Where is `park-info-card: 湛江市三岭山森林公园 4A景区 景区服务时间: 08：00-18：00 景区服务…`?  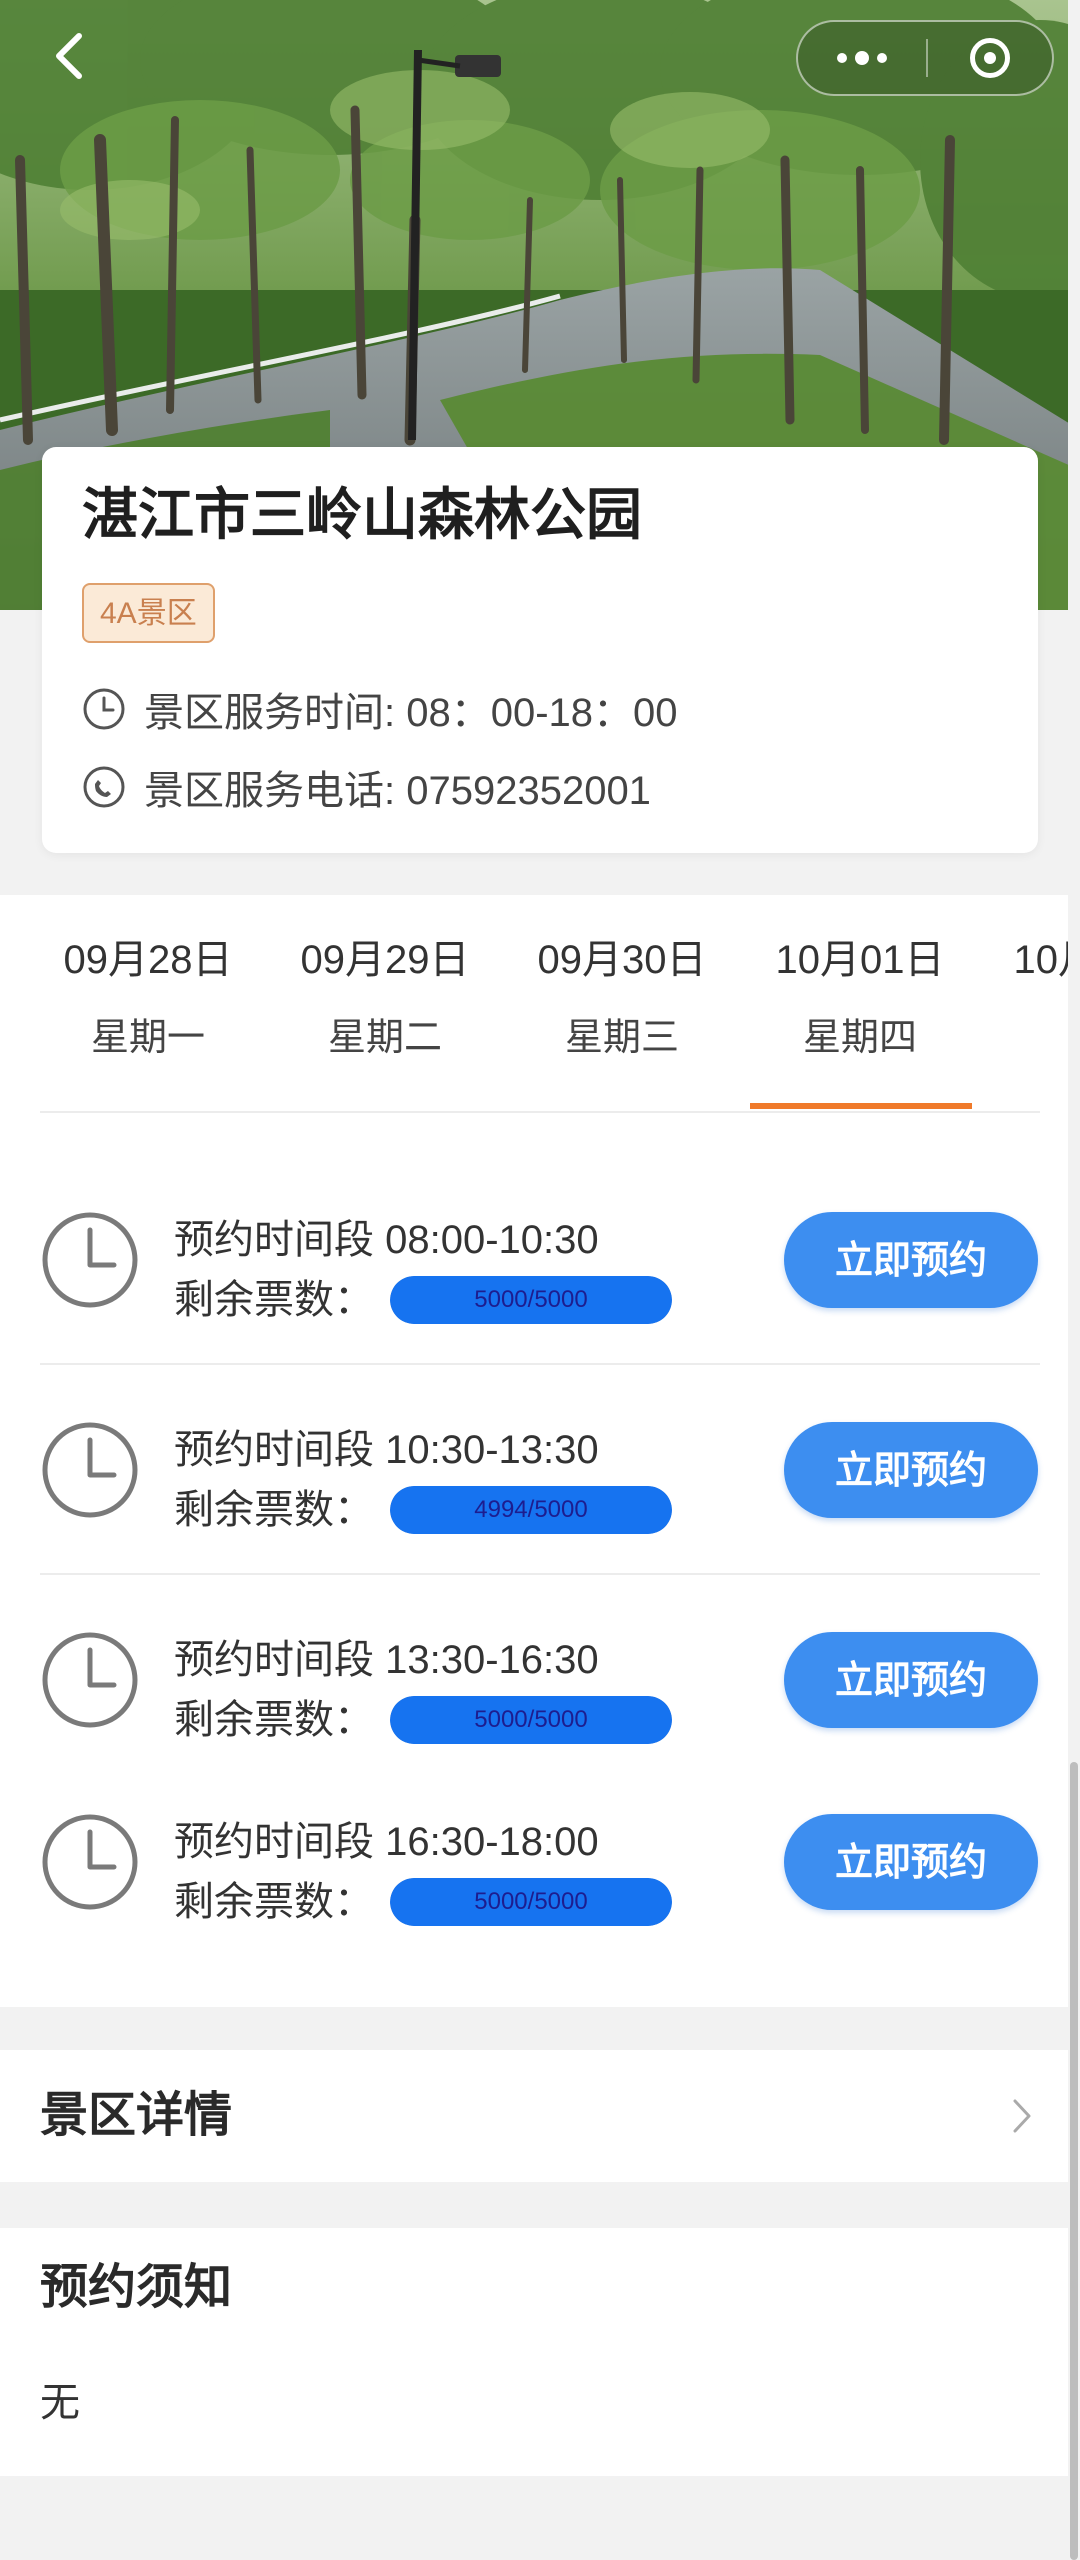 park-info-card: 湛江市三岭山森林公园 4A景区 景区服务时间: 08：00-18：00 景区服务… is located at coordinates (540, 650).